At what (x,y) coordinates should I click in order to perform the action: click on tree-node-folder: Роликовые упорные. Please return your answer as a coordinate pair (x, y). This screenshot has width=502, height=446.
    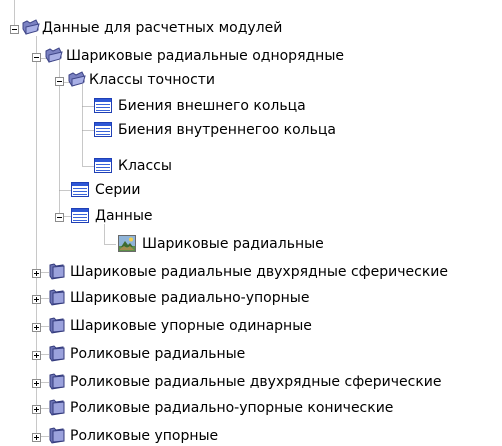
    Looking at the image, I should click on (251, 436).